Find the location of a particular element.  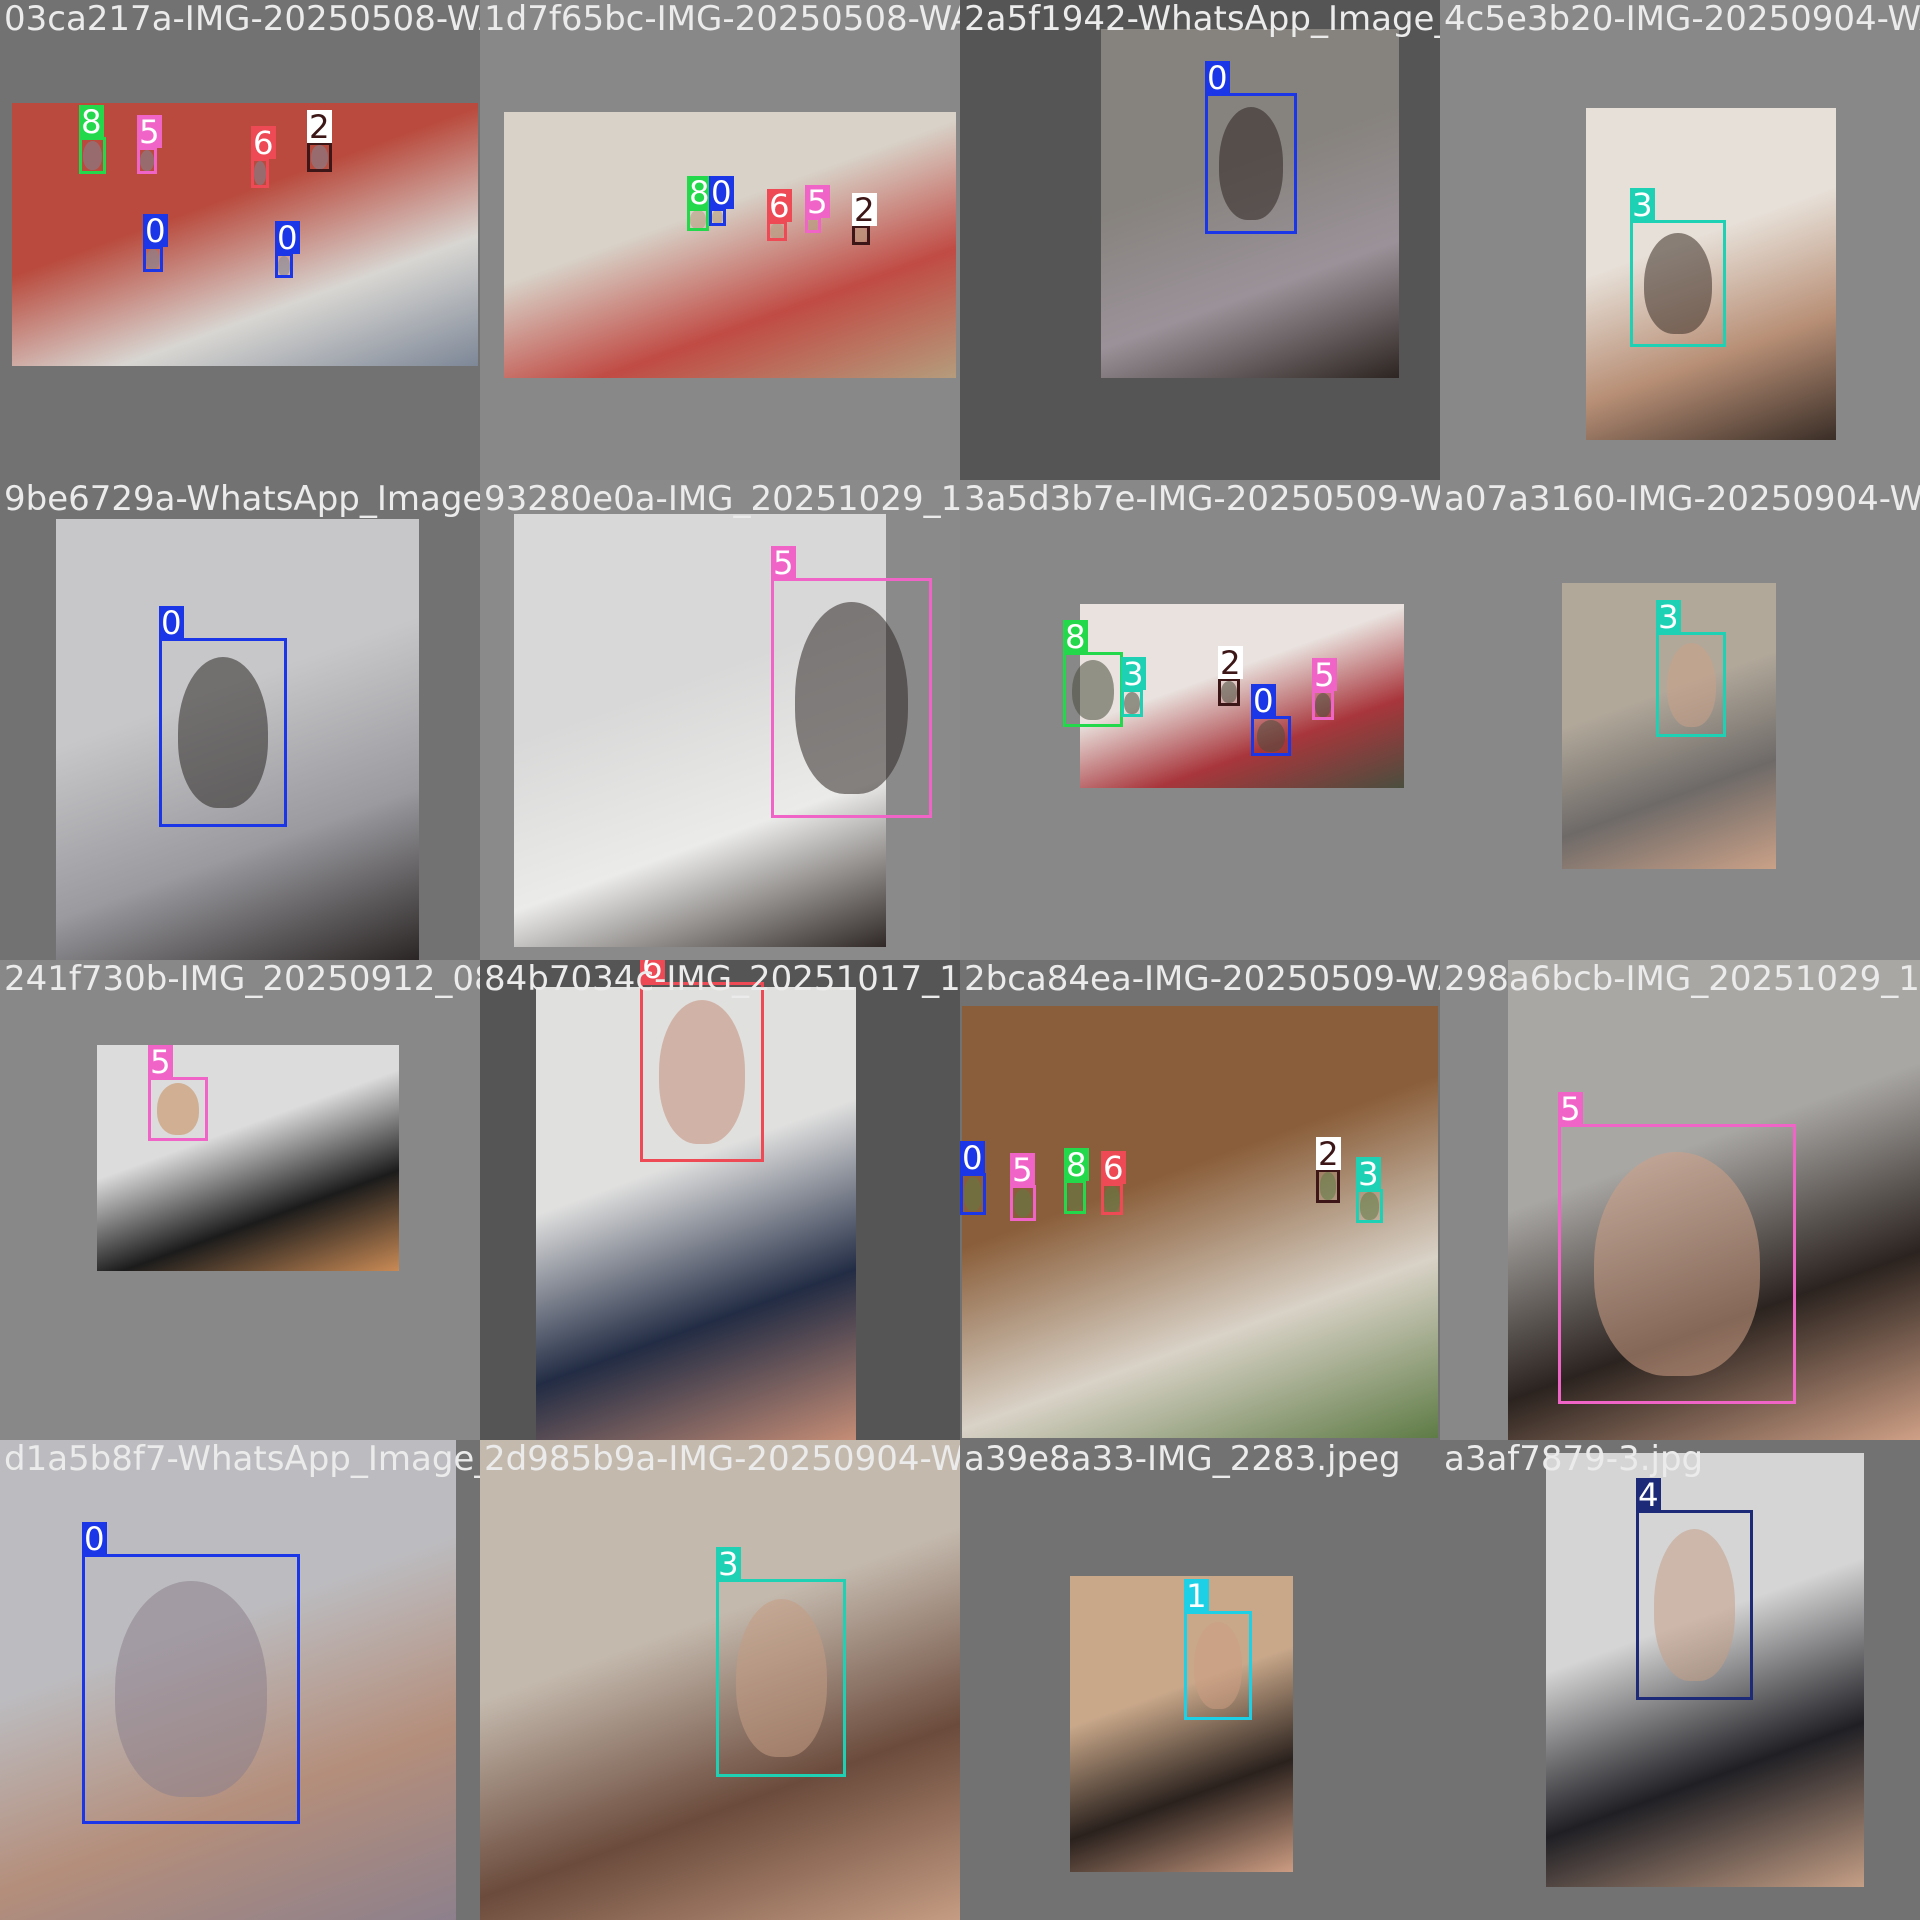

mosaic-tile: 0586 23 2bca84ea-IMG-20250509-WA0010.jpg is located at coordinates (1200, 1200).